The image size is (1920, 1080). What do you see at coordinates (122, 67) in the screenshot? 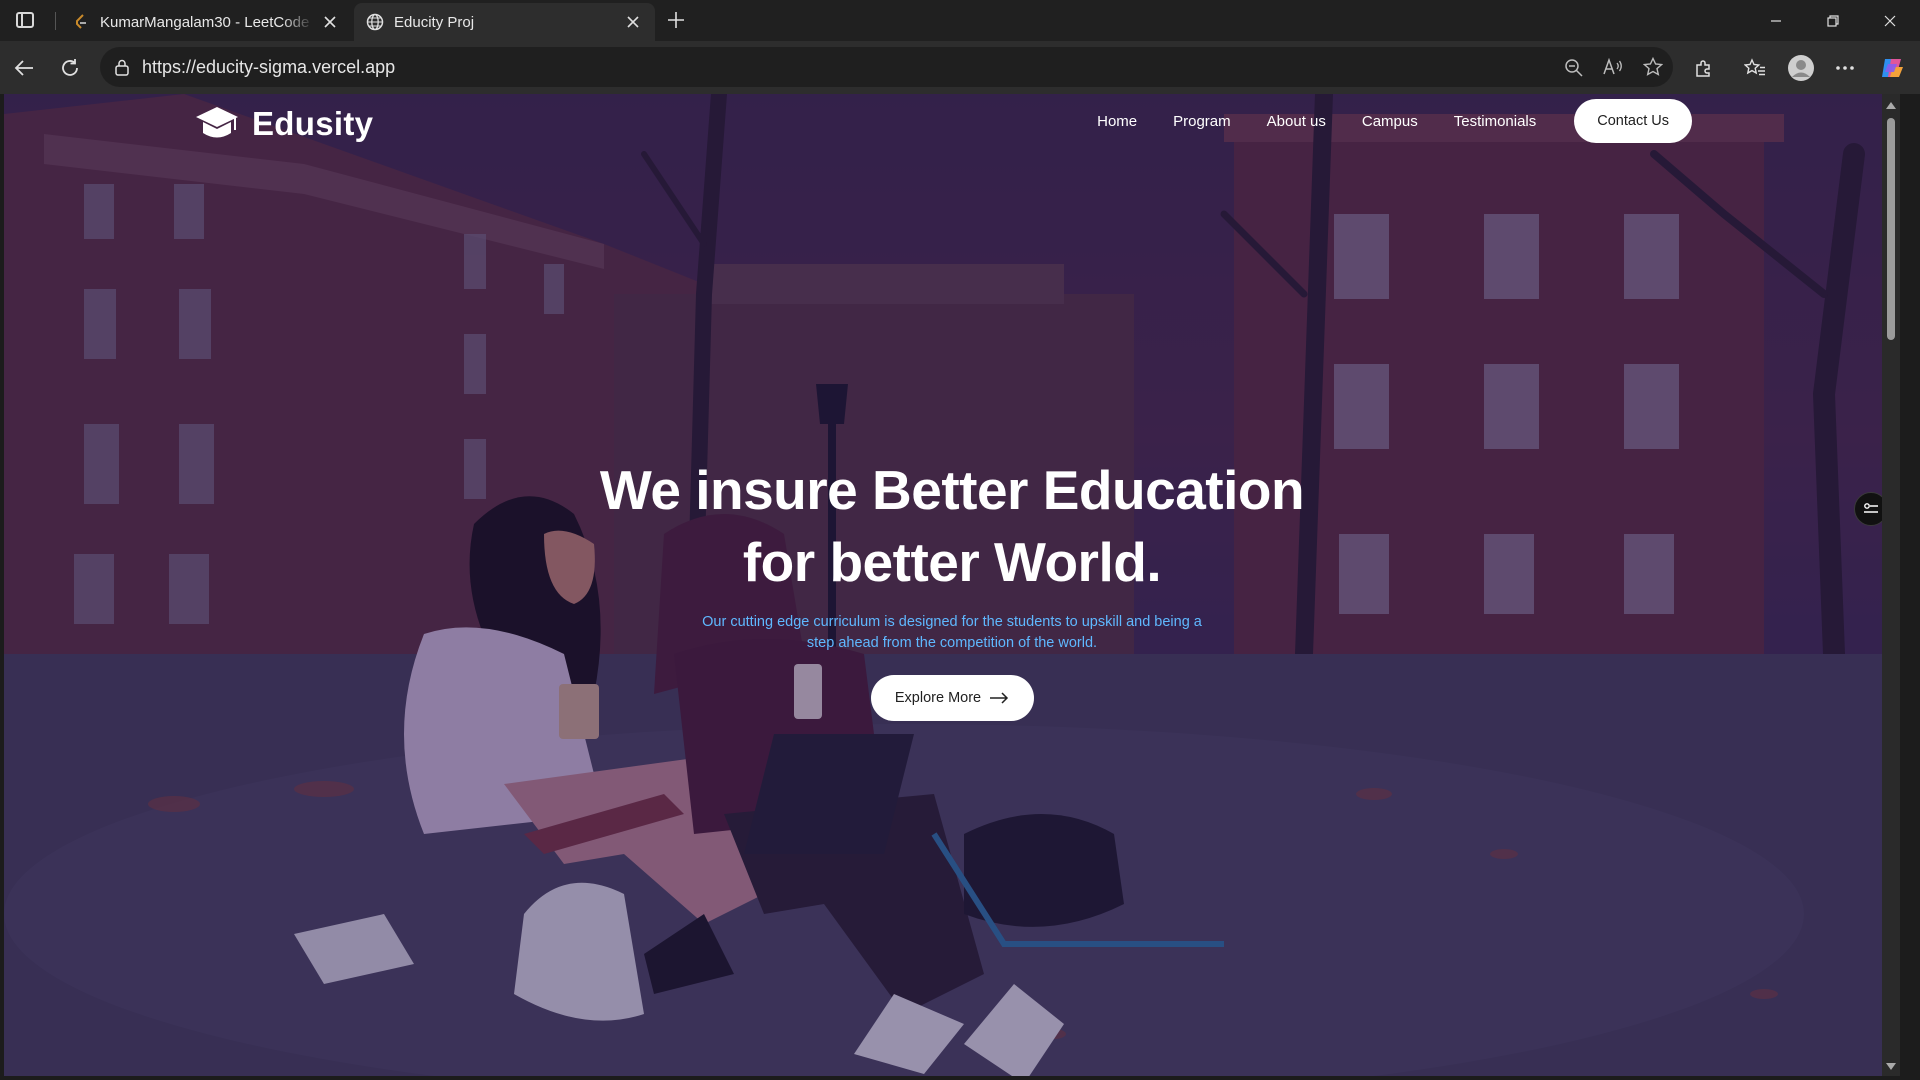
I see `lock-icon` at bounding box center [122, 67].